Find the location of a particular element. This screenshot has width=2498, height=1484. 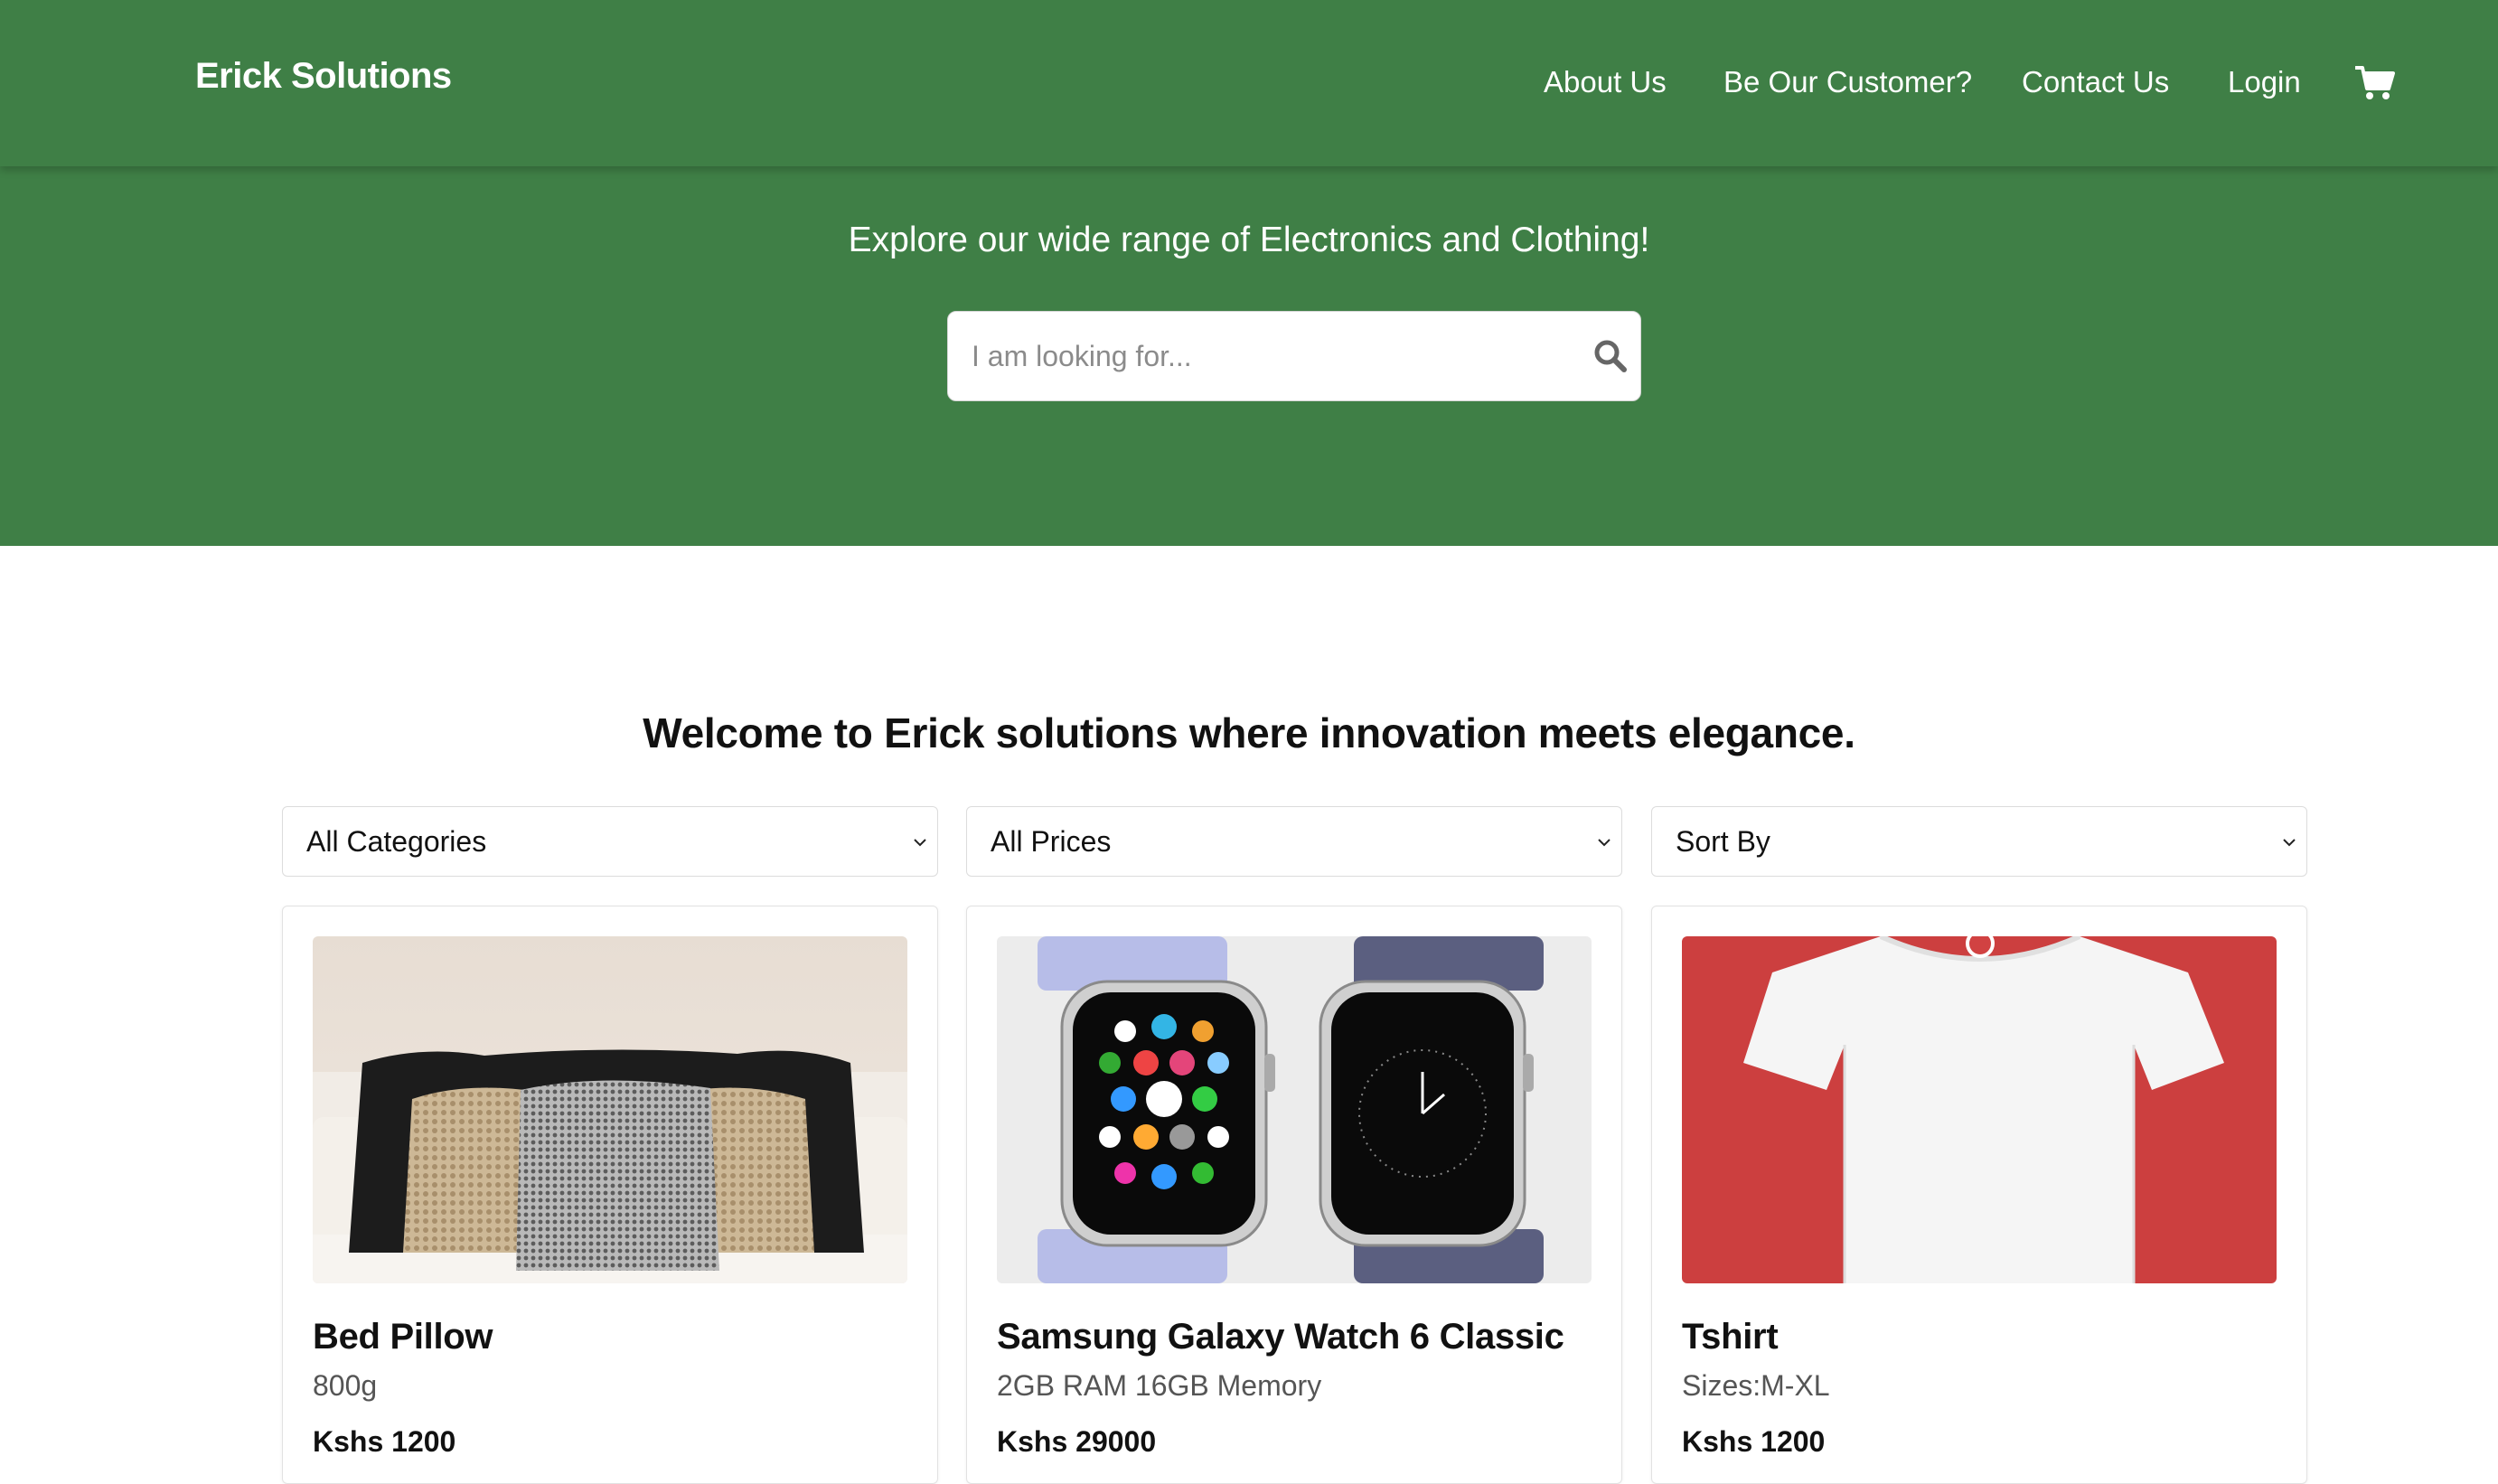

product-card: Bed Pillow 800g Kshs 1200 is located at coordinates (610, 1195).